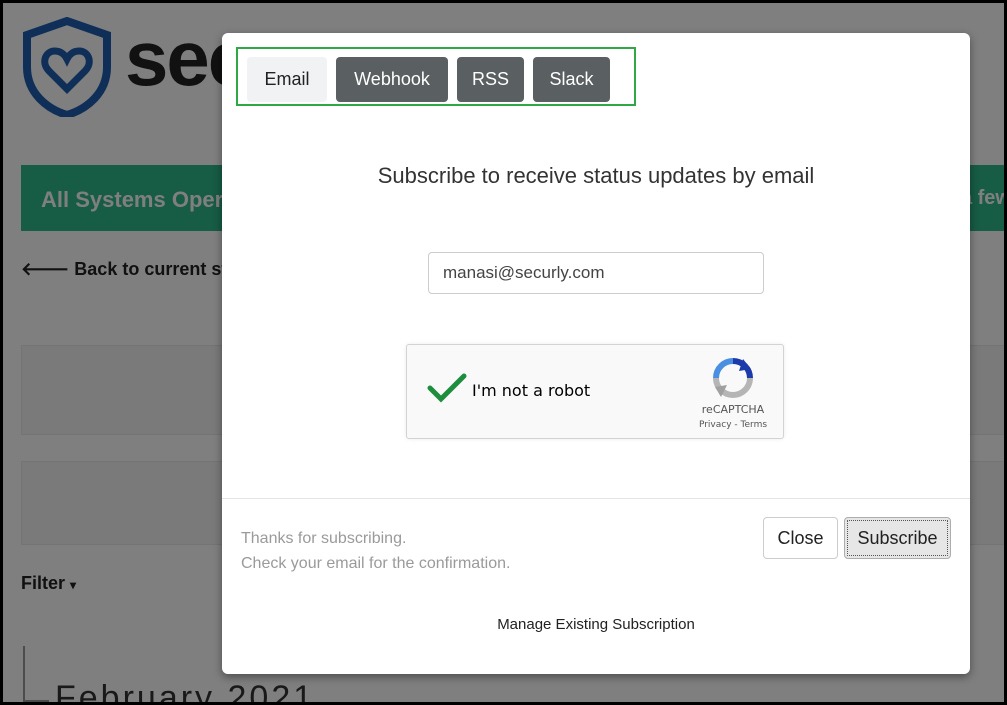 The width and height of the screenshot is (1007, 705). What do you see at coordinates (715, 425) in the screenshot?
I see `privacy-link: Privacy` at bounding box center [715, 425].